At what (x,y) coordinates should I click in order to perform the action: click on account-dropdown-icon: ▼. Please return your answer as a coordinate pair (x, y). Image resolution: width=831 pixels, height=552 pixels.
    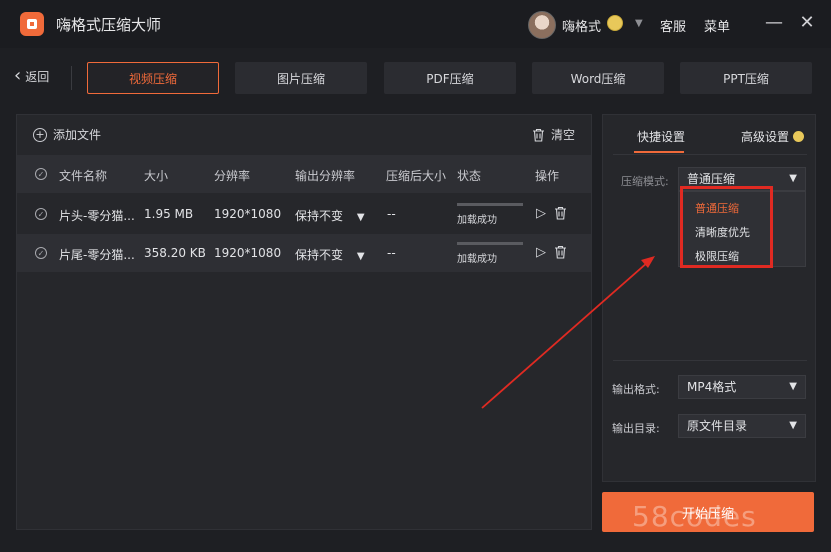
    Looking at the image, I should click on (639, 23).